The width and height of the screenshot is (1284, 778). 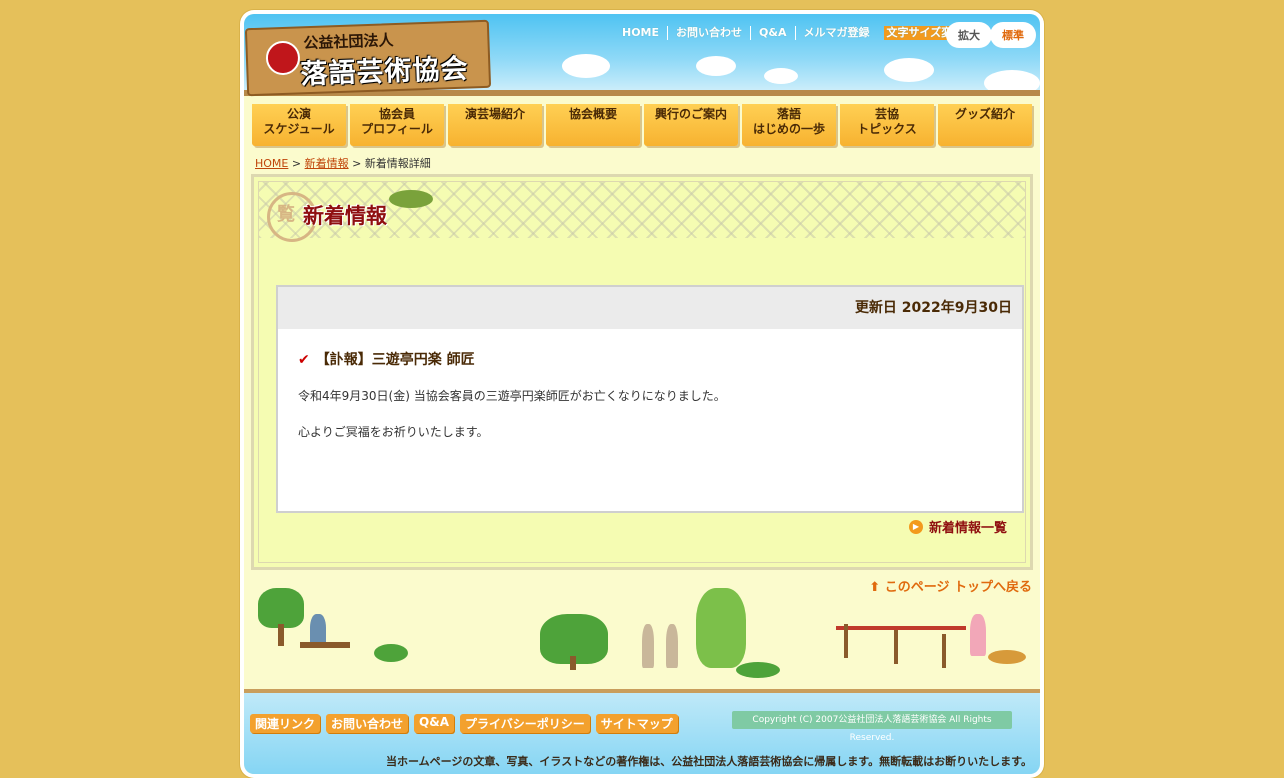 I want to click on breadcrumb: HOME > 新着情報 > 新着情報詳細, so click(x=343, y=163).